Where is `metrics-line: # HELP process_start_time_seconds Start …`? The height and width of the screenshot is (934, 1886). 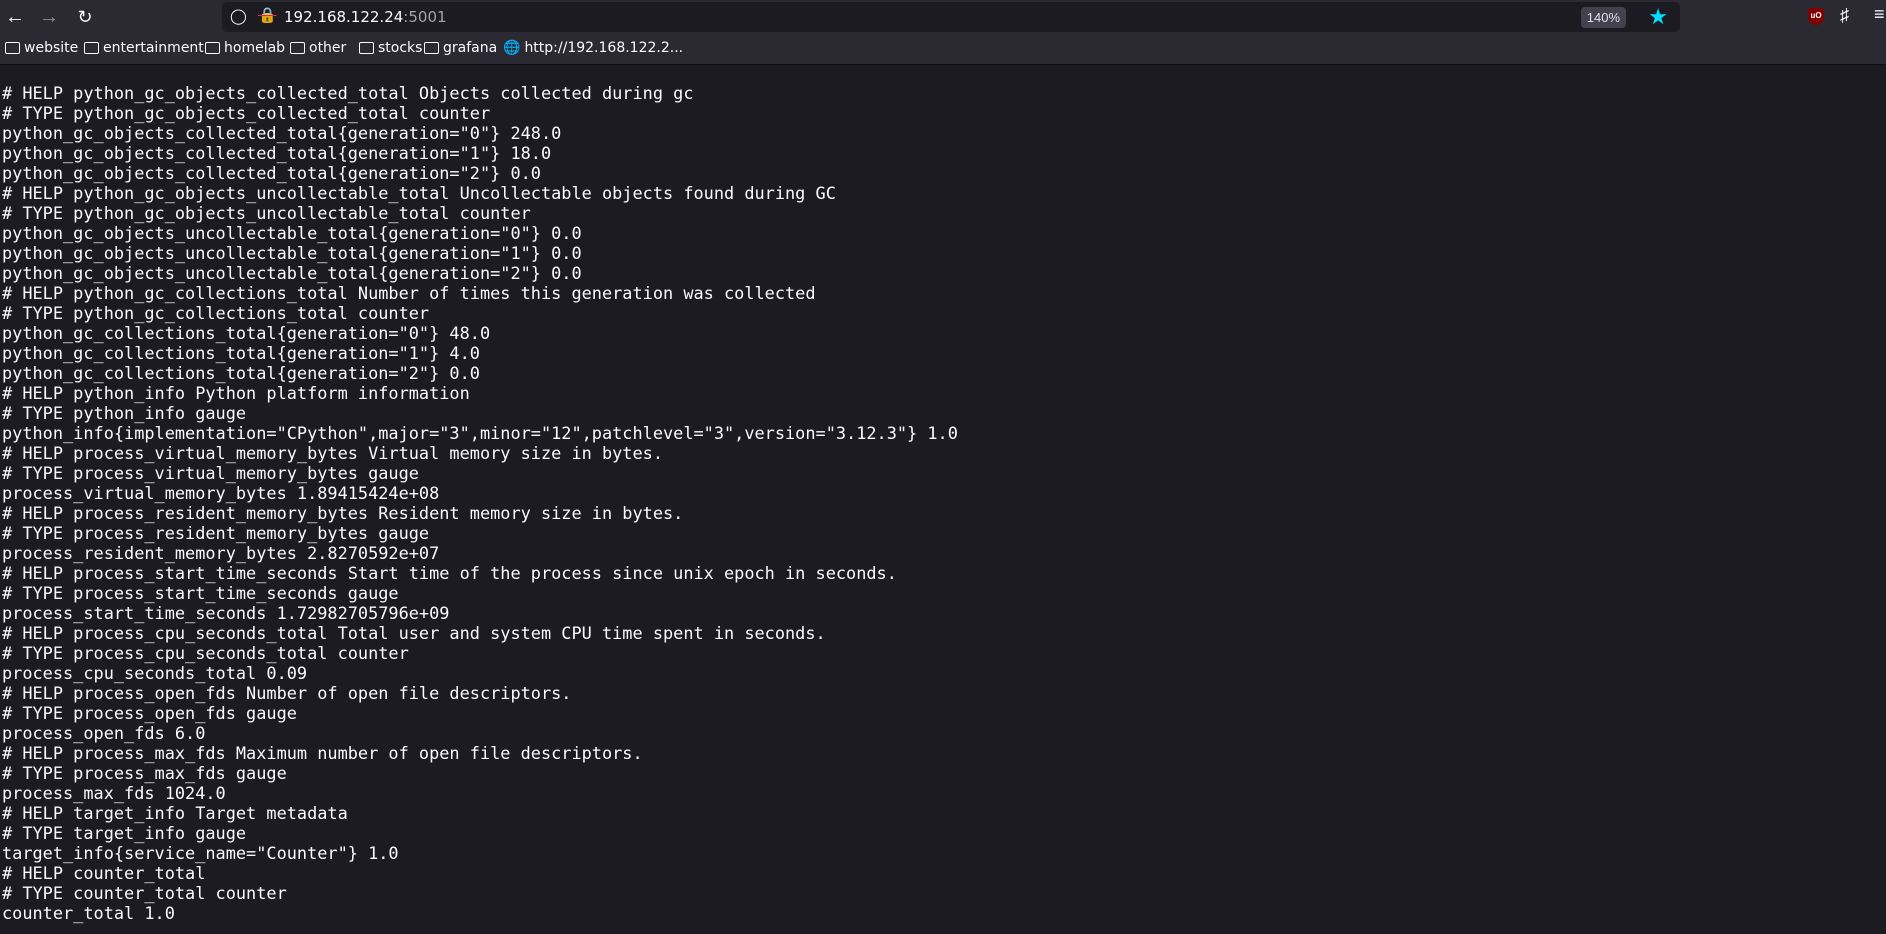 metrics-line: # HELP process_start_time_seconds Start … is located at coordinates (449, 573).